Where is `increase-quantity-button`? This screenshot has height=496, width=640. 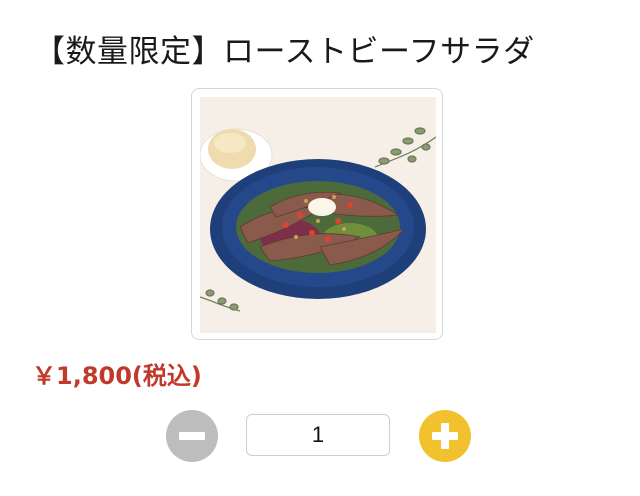
increase-quantity-button is located at coordinates (445, 436).